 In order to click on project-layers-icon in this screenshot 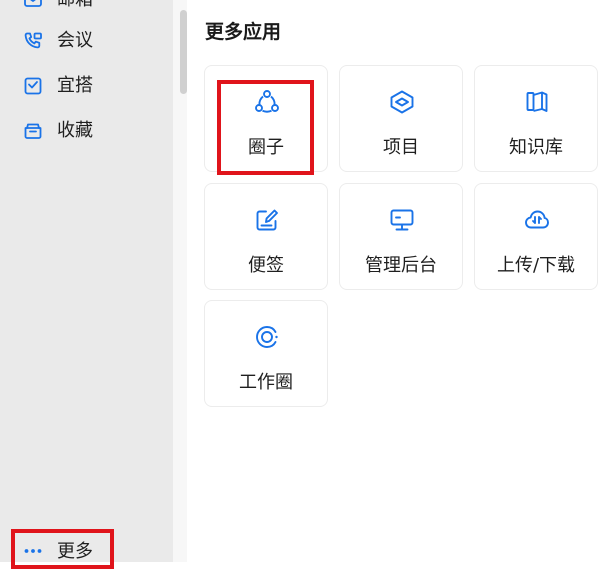, I will do `click(402, 102)`.